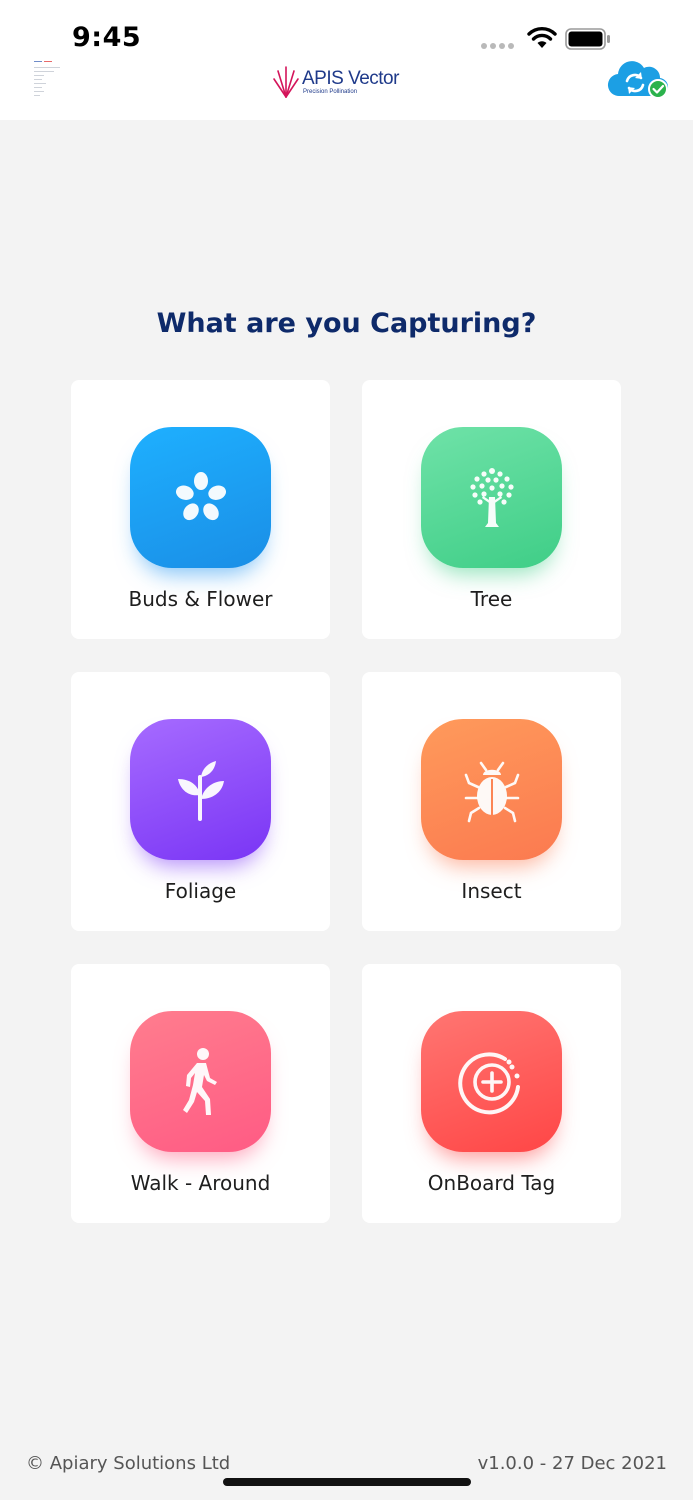 The height and width of the screenshot is (1500, 693). Describe the element at coordinates (128, 1463) in the screenshot. I see `copyright-text: © Apiary Solutions Ltd` at that location.